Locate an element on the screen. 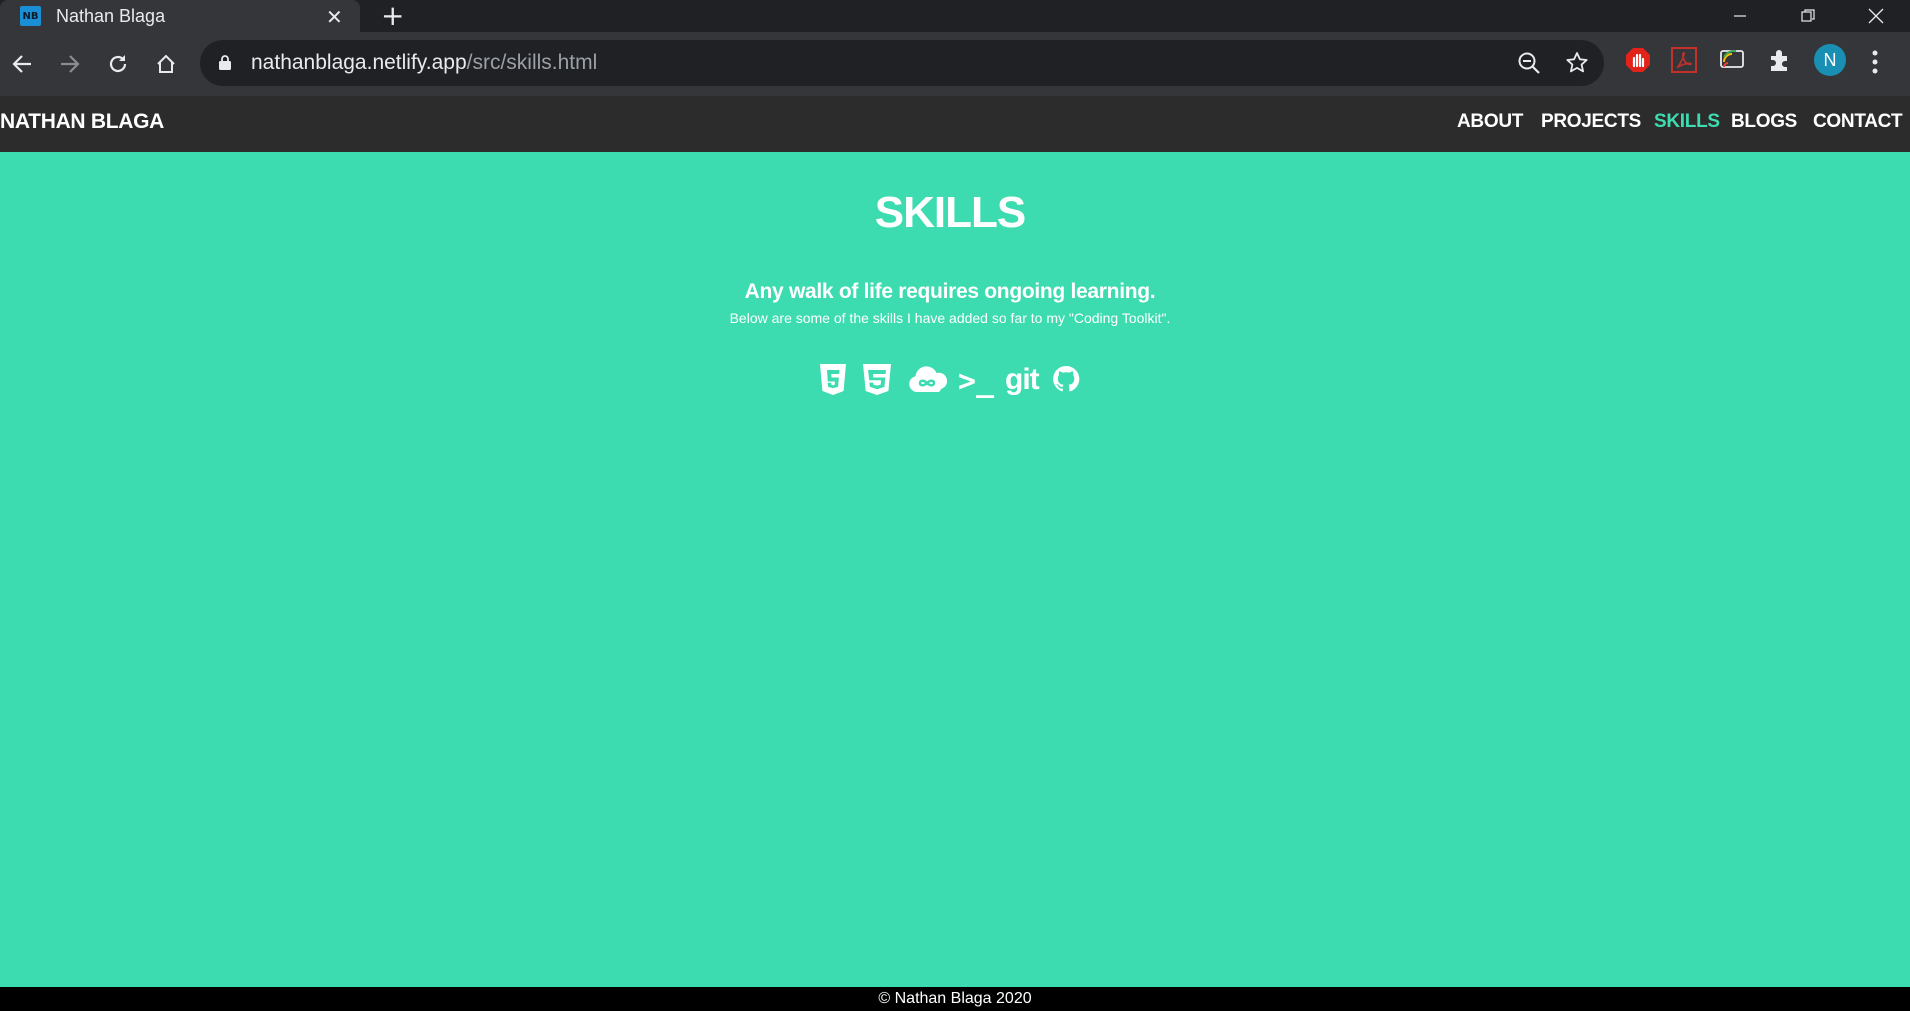 This screenshot has height=1011, width=1910. browser-tab: NB Nathan Blaga ✕ is located at coordinates (180, 16).